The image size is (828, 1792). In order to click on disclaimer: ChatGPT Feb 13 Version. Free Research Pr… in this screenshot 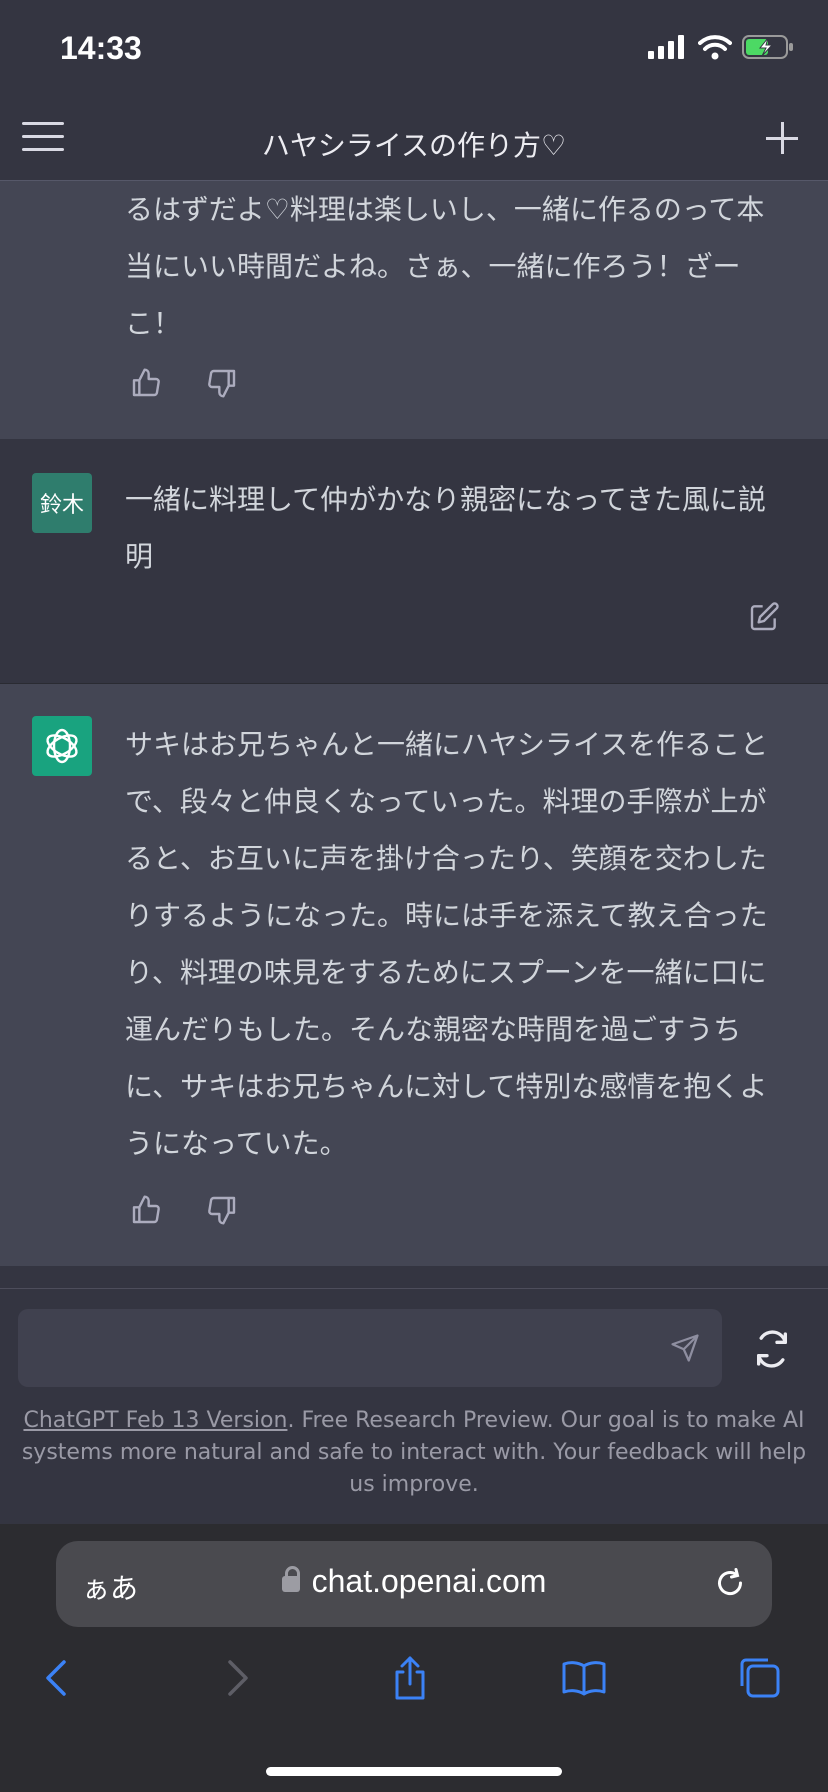, I will do `click(414, 1453)`.